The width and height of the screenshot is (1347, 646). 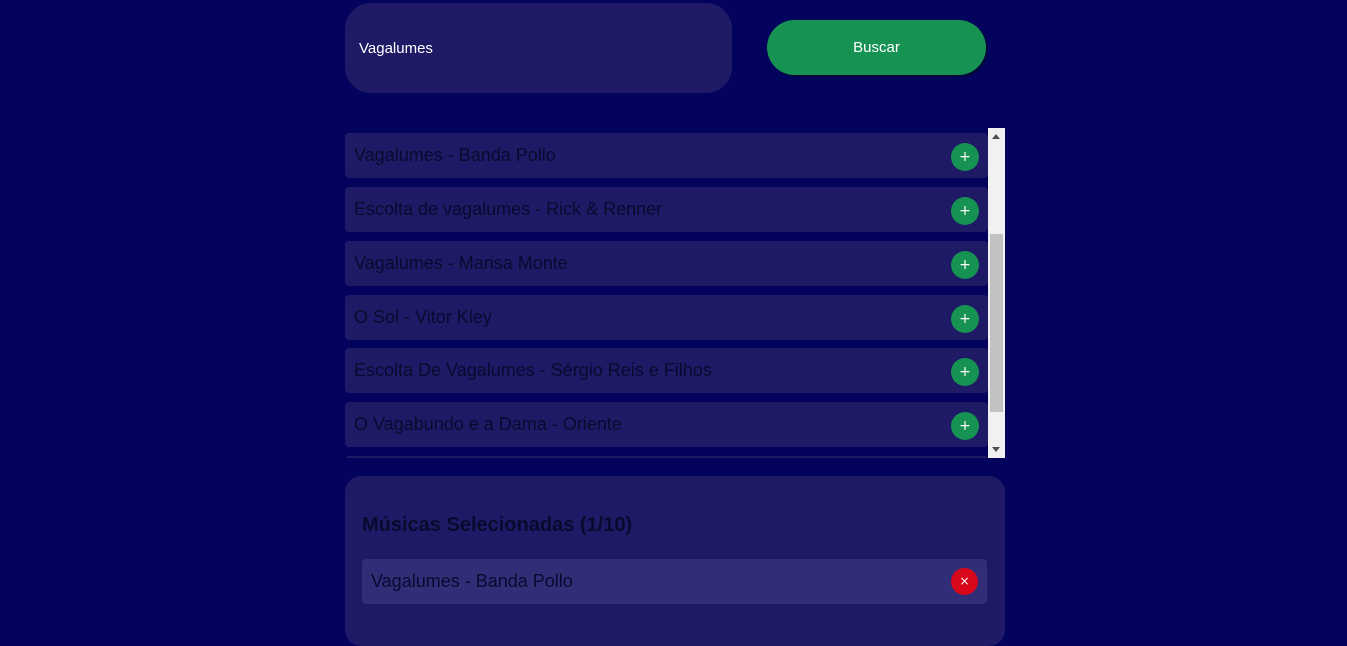 I want to click on search-input, so click(x=538, y=48).